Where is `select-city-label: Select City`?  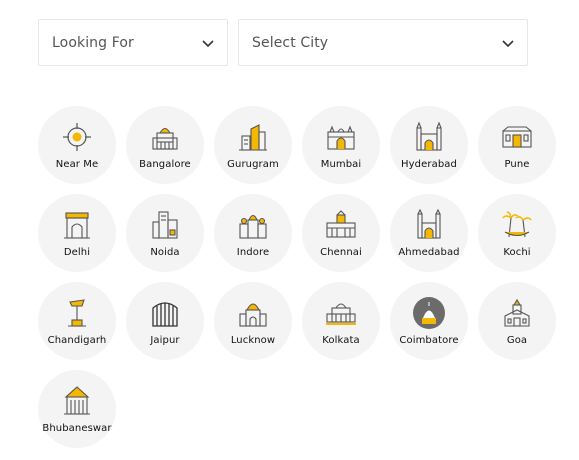 select-city-label: Select City is located at coordinates (290, 42).